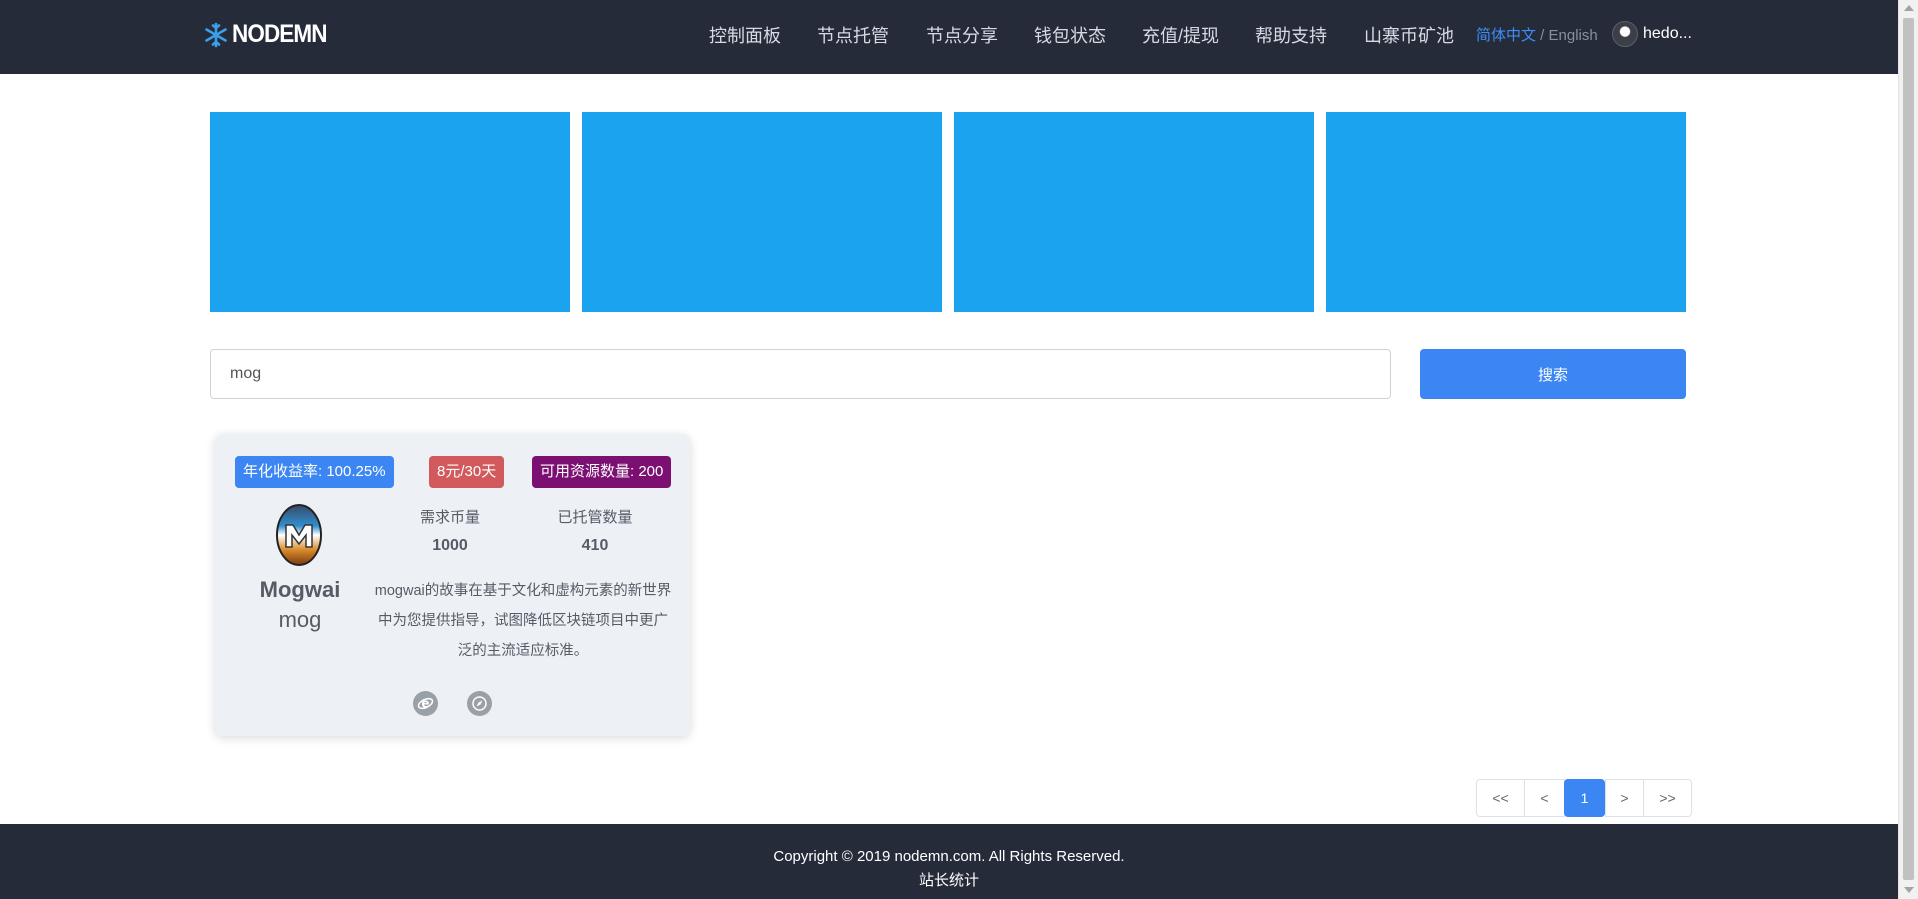  What do you see at coordinates (300, 589) in the screenshot?
I see `coin-name: Mogwai` at bounding box center [300, 589].